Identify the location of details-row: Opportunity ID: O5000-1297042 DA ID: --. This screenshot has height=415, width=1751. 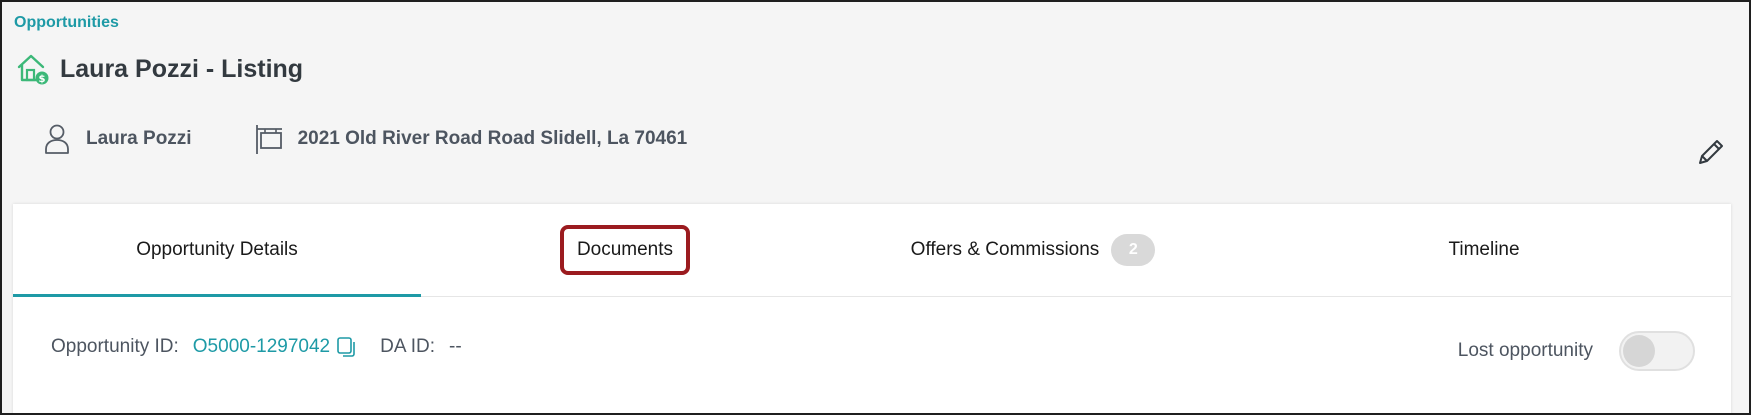
(256, 347).